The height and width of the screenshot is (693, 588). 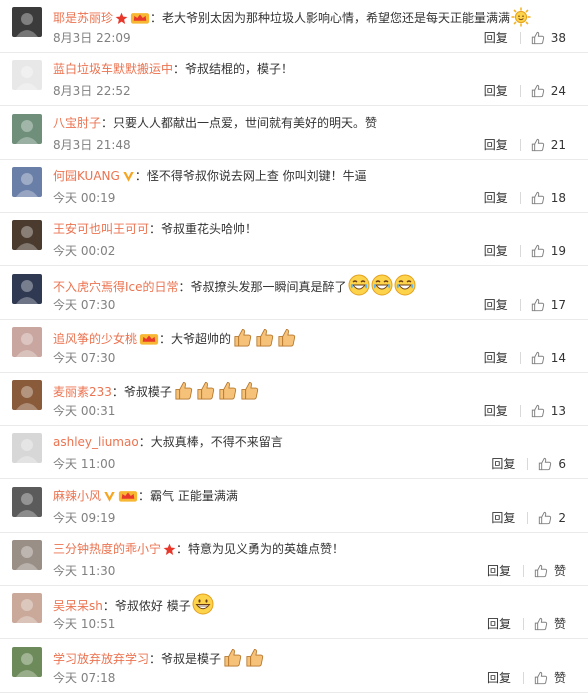 I want to click on username-link: 何园KUANG, so click(x=86, y=176).